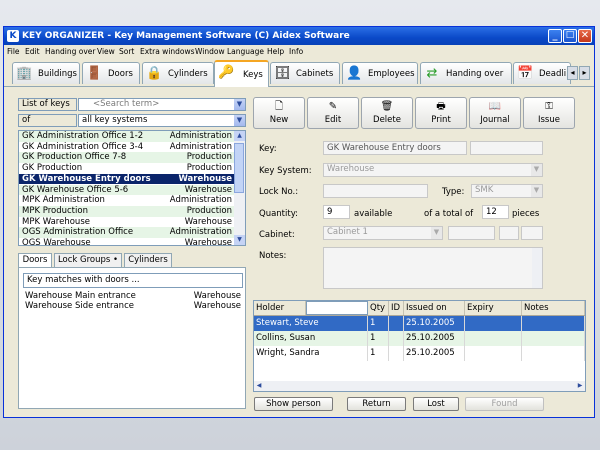  Describe the element at coordinates (162, 104) in the screenshot. I see `key-search-combo: <Search term> ▼` at that location.